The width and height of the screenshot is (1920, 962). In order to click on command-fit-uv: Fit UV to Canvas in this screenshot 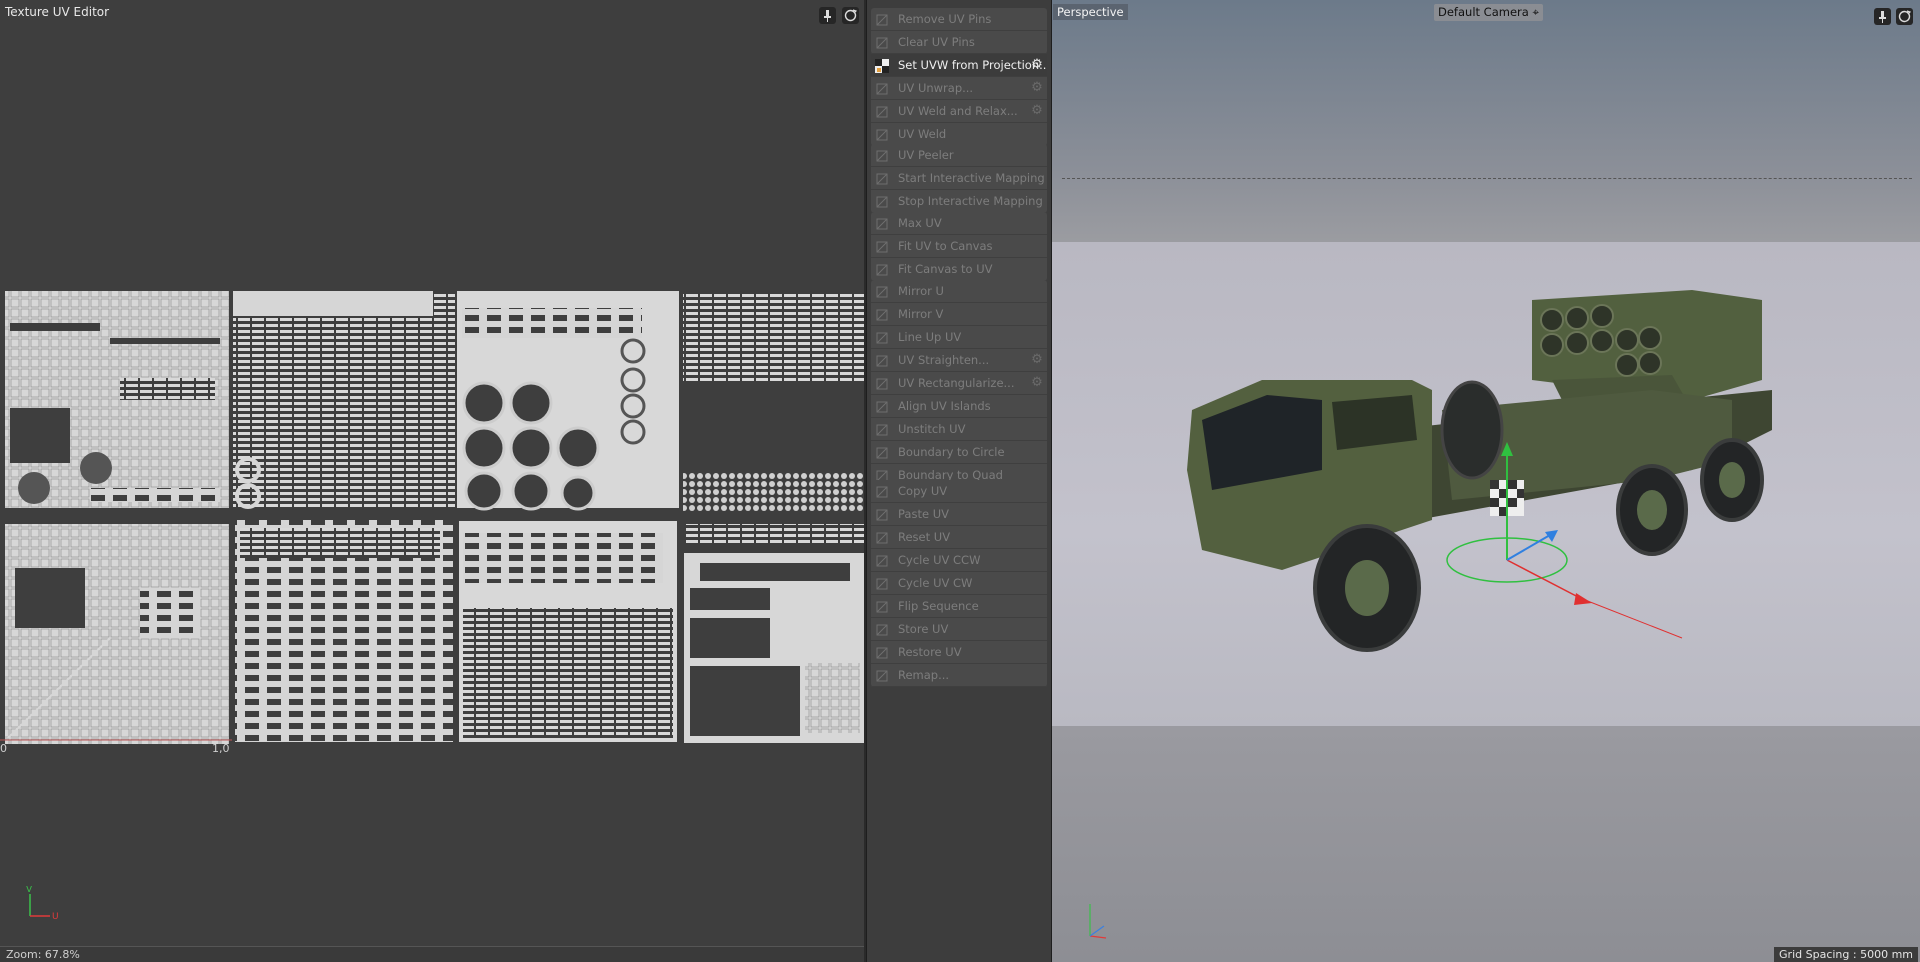, I will do `click(959, 246)`.